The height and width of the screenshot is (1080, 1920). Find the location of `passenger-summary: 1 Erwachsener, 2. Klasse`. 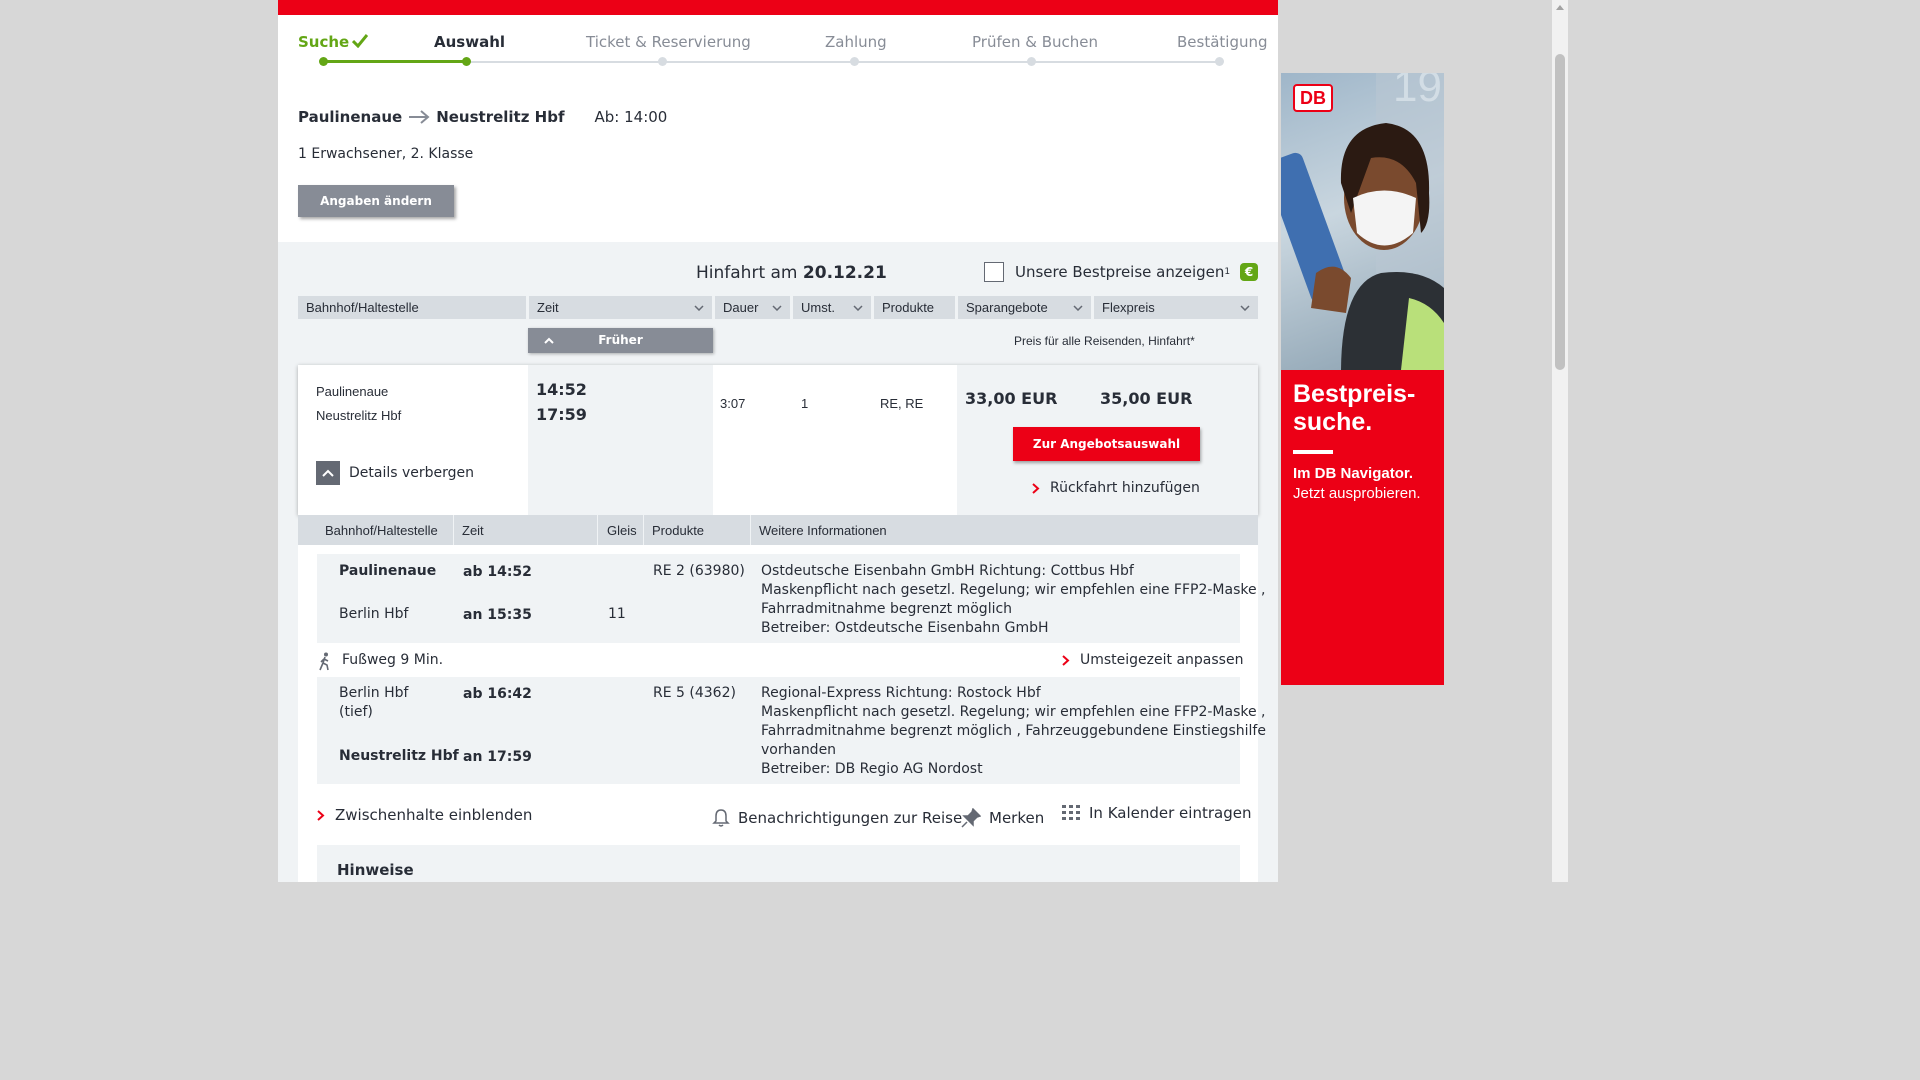

passenger-summary: 1 Erwachsener, 2. Klasse is located at coordinates (386, 154).